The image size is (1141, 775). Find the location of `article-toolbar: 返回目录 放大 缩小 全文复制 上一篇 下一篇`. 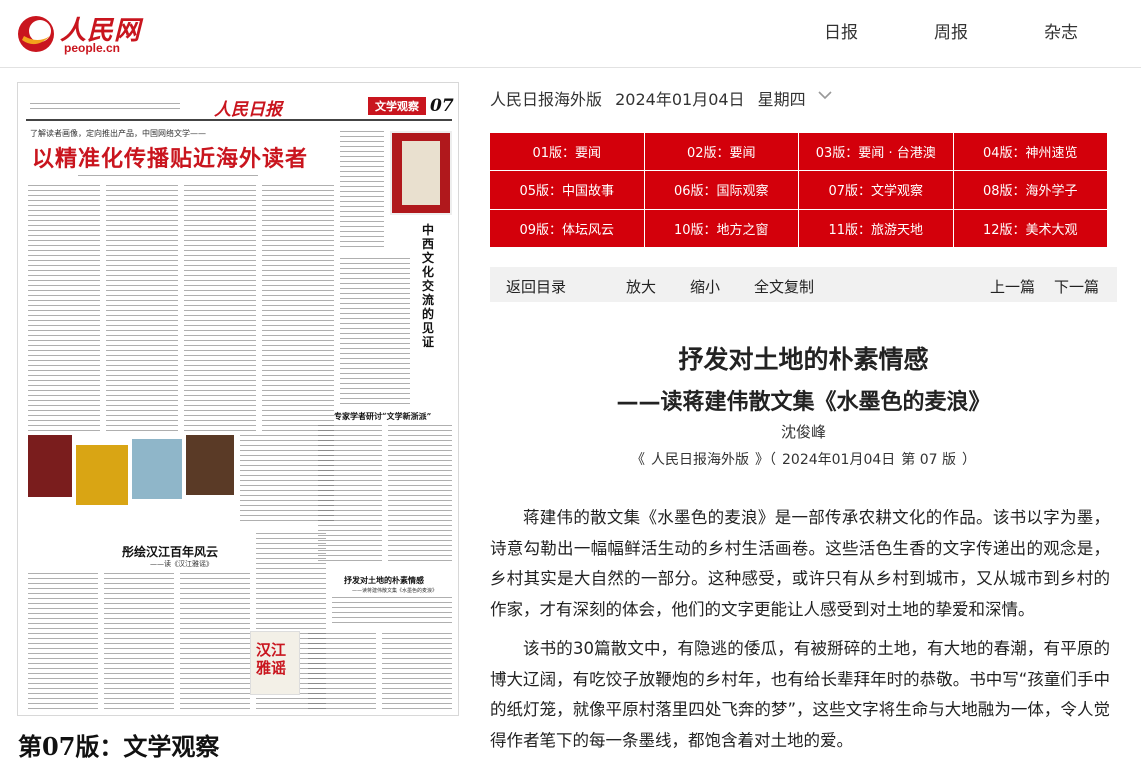

article-toolbar: 返回目录 放大 缩小 全文复制 上一篇 下一篇 is located at coordinates (803, 284).